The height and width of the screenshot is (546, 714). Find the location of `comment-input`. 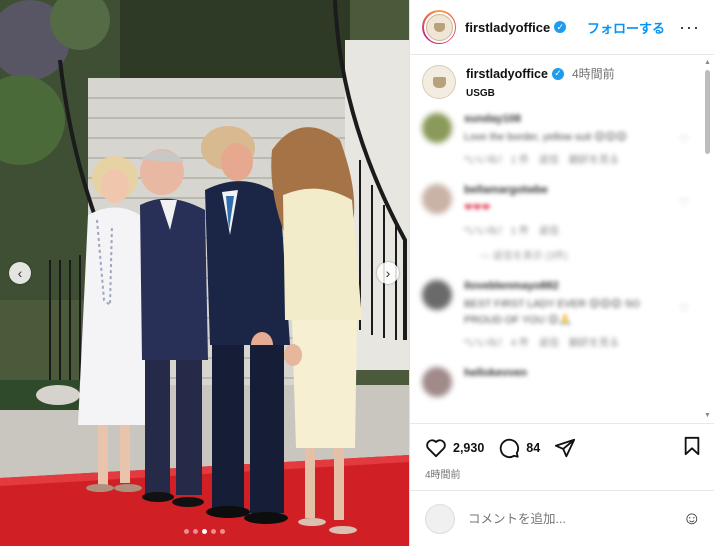

comment-input is located at coordinates (574, 518).